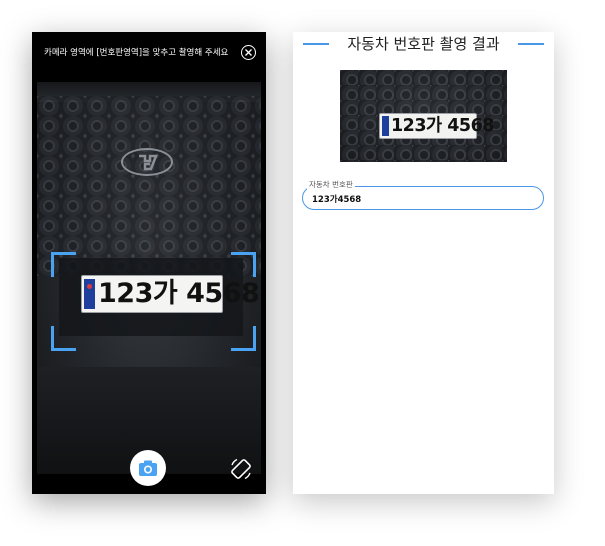 Image resolution: width=605 pixels, height=546 pixels. I want to click on plate-number-value: 123가4568, so click(336, 199).